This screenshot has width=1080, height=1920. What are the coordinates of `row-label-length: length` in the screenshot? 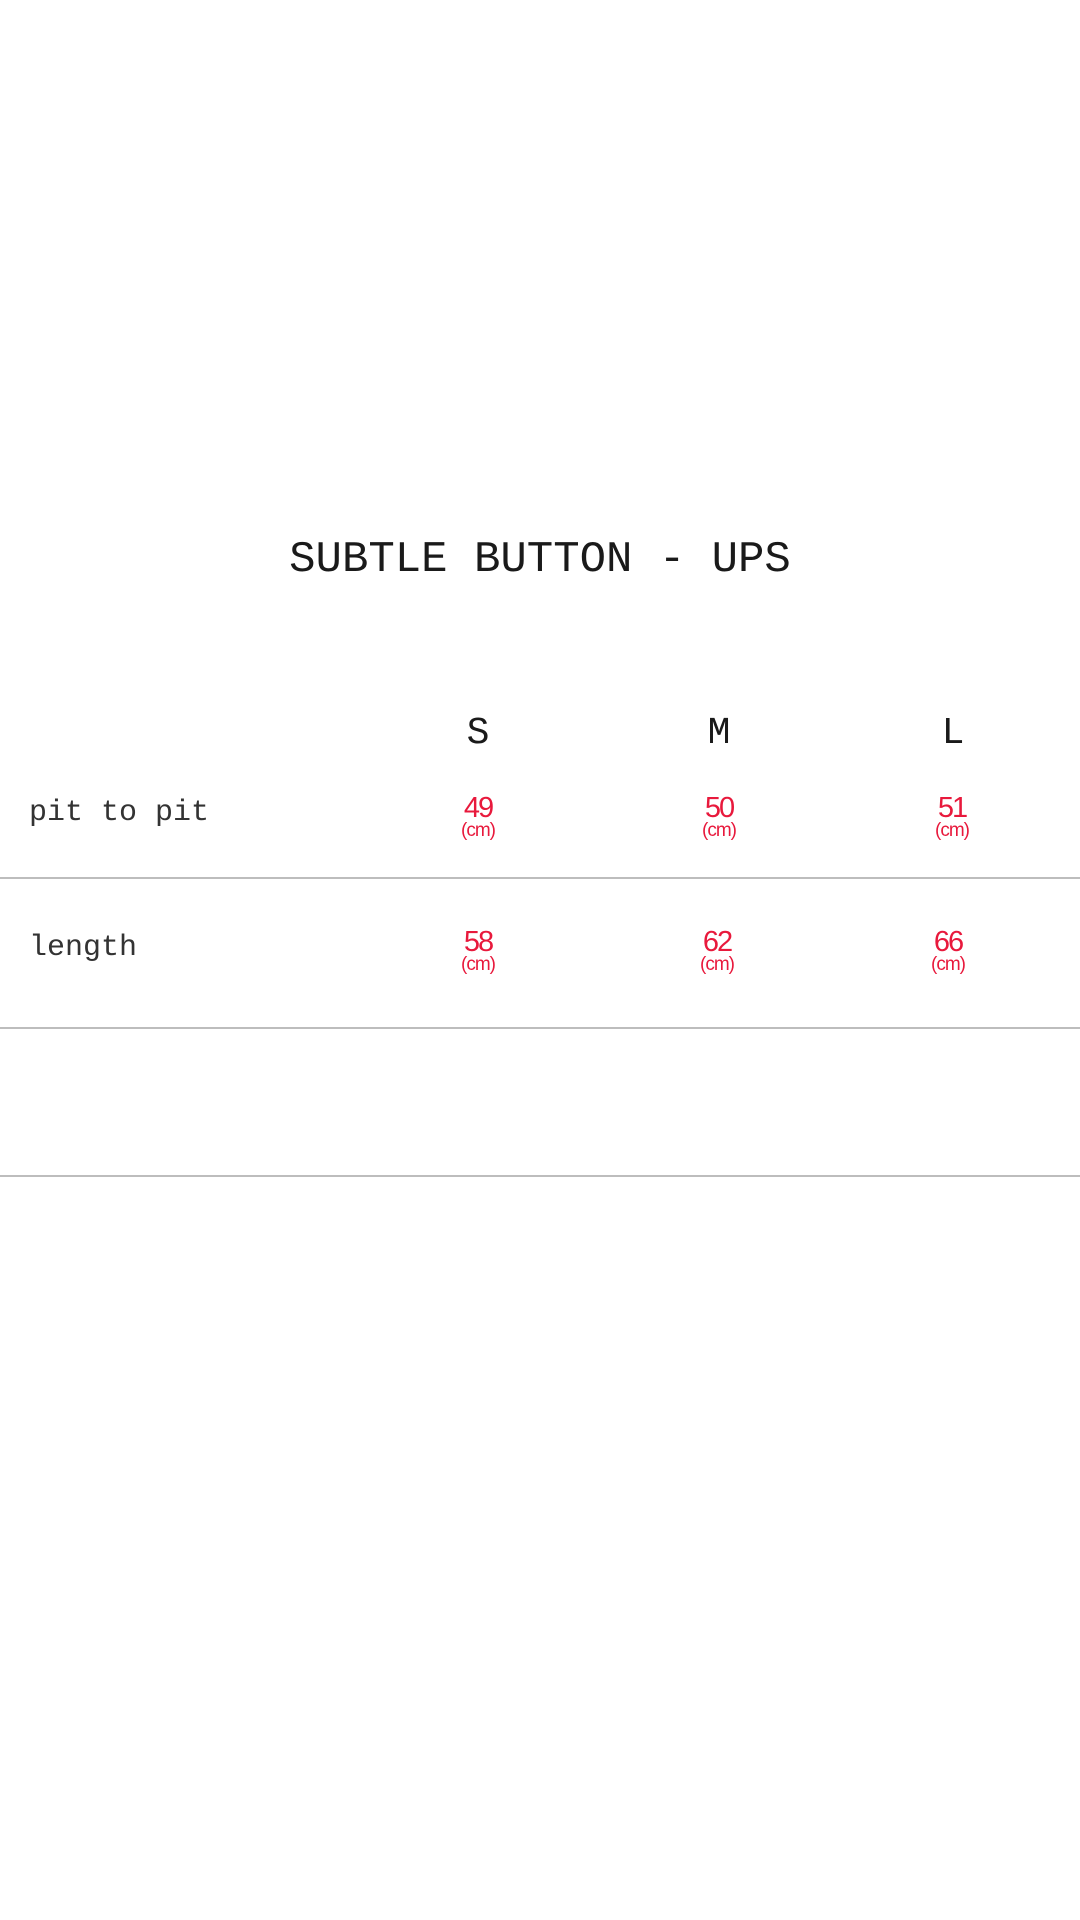 It's located at (83, 948).